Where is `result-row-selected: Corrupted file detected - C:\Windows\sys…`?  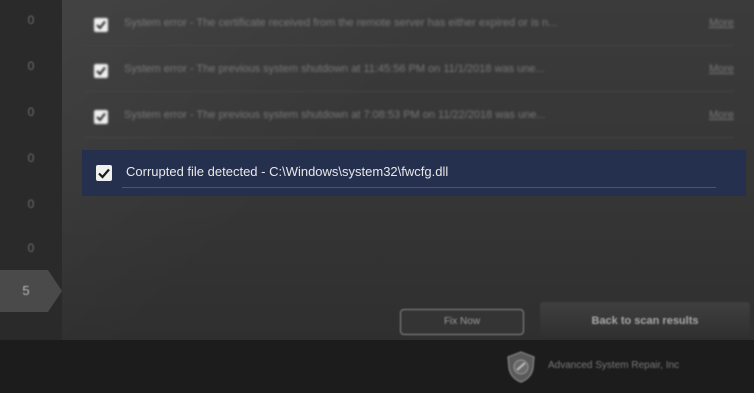 result-row-selected: Corrupted file detected - C:\Windows\sys… is located at coordinates (414, 173).